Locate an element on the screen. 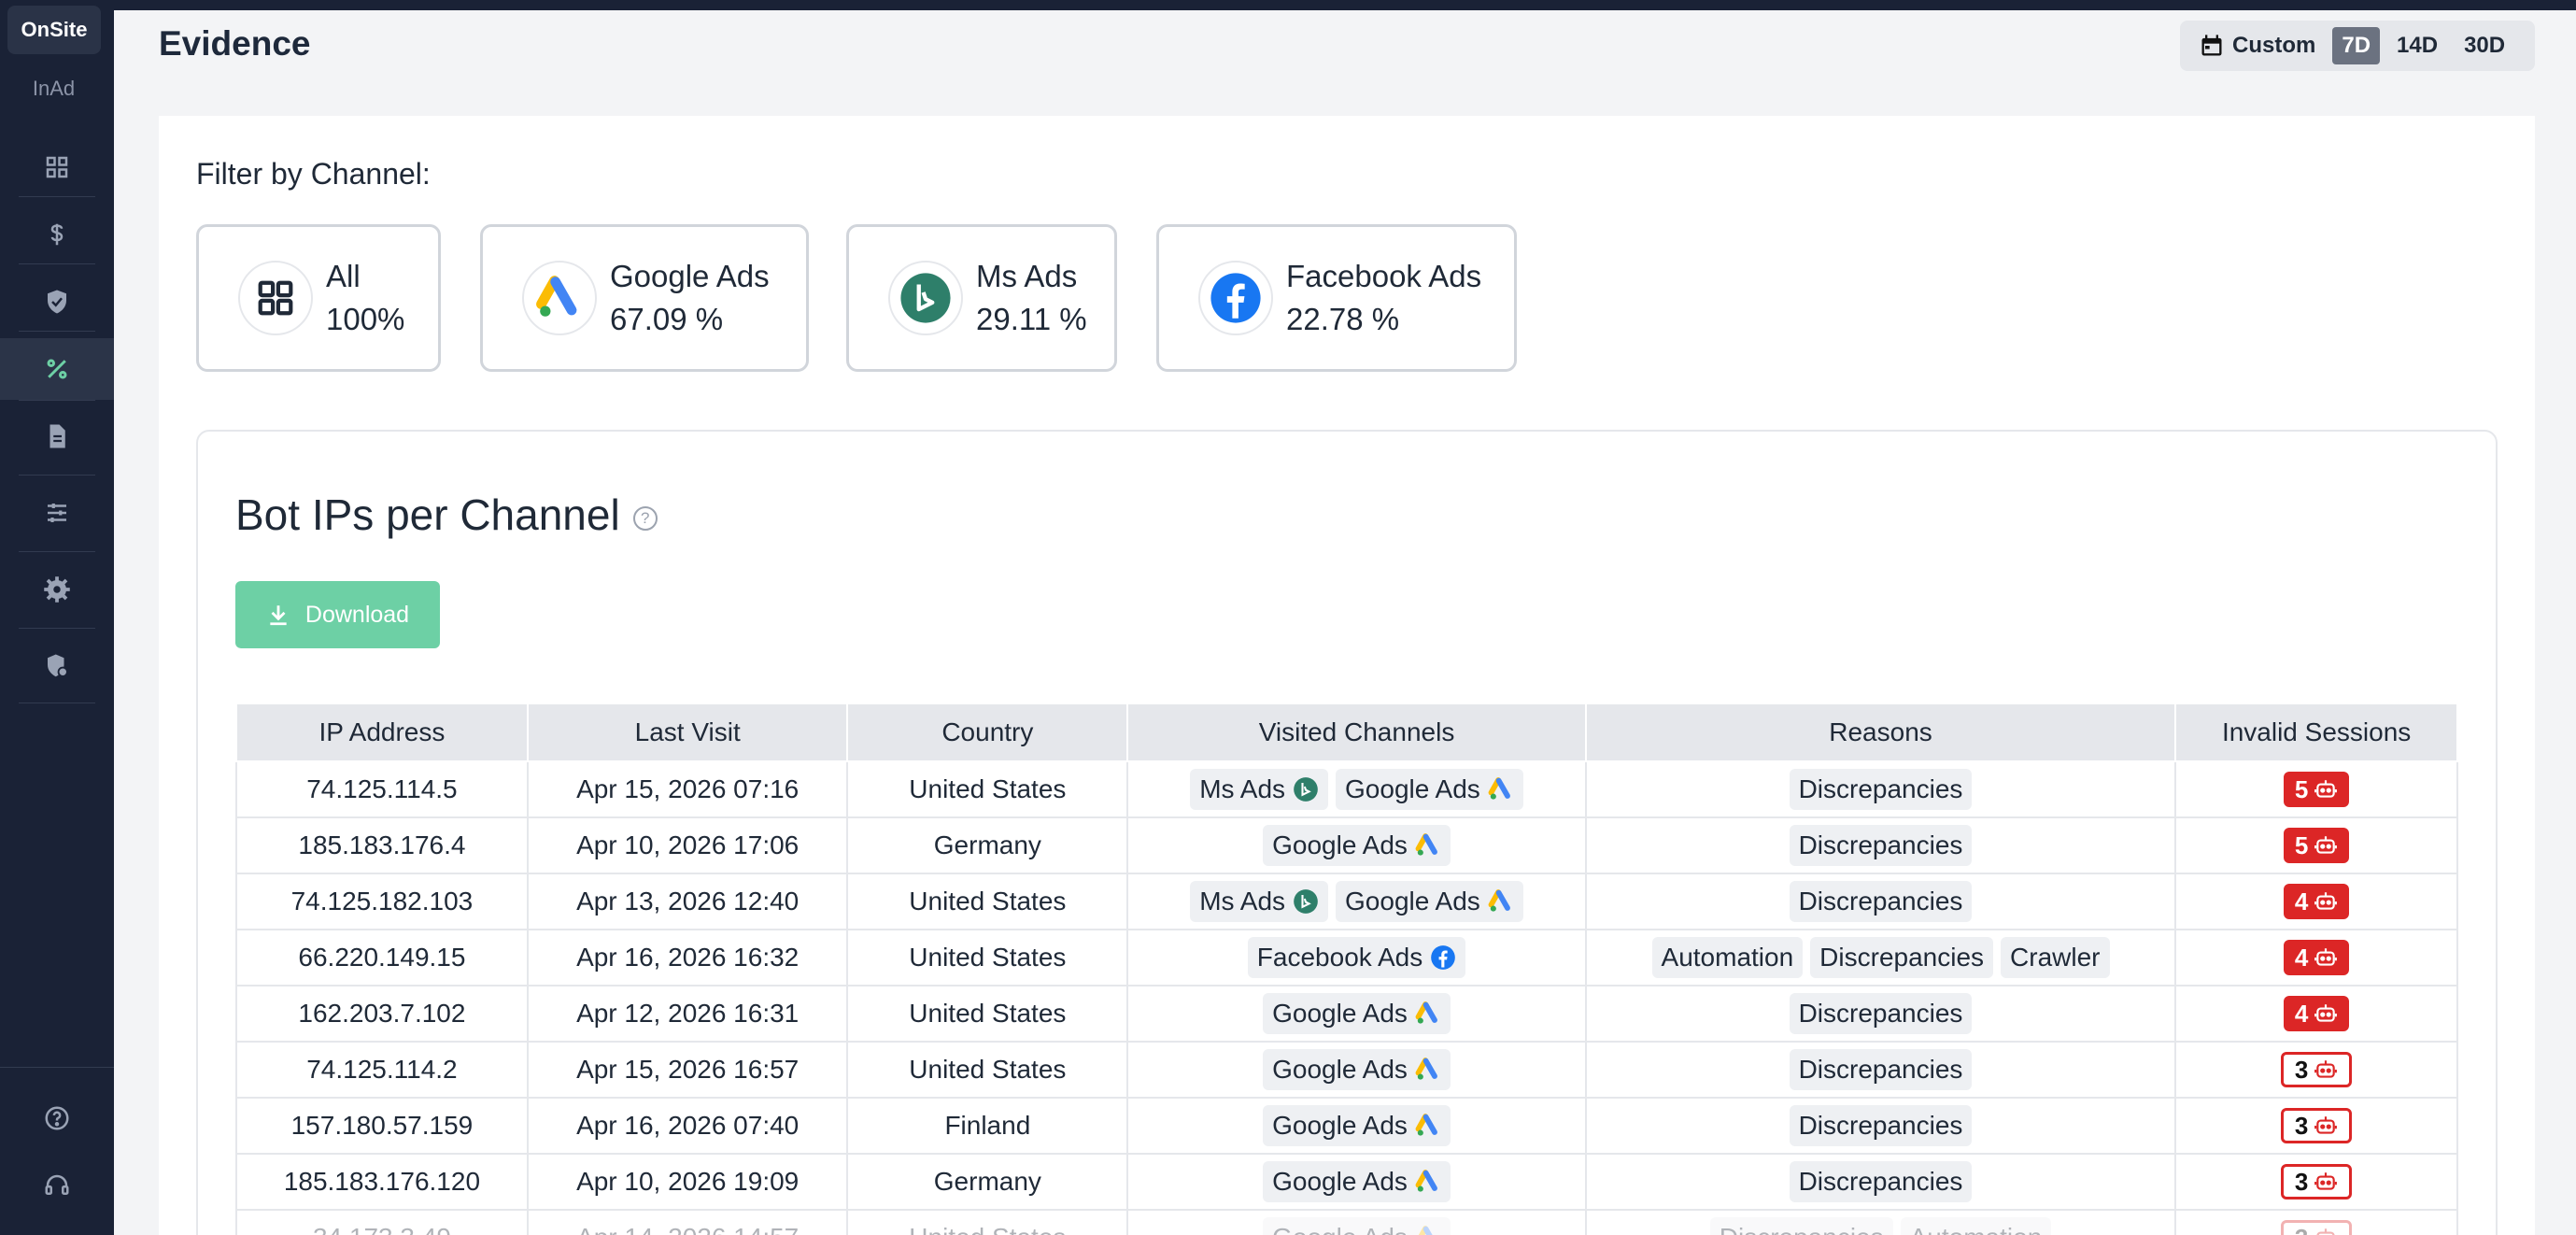 This screenshot has width=2576, height=1235. sidebar-item-billing is located at coordinates (57, 234).